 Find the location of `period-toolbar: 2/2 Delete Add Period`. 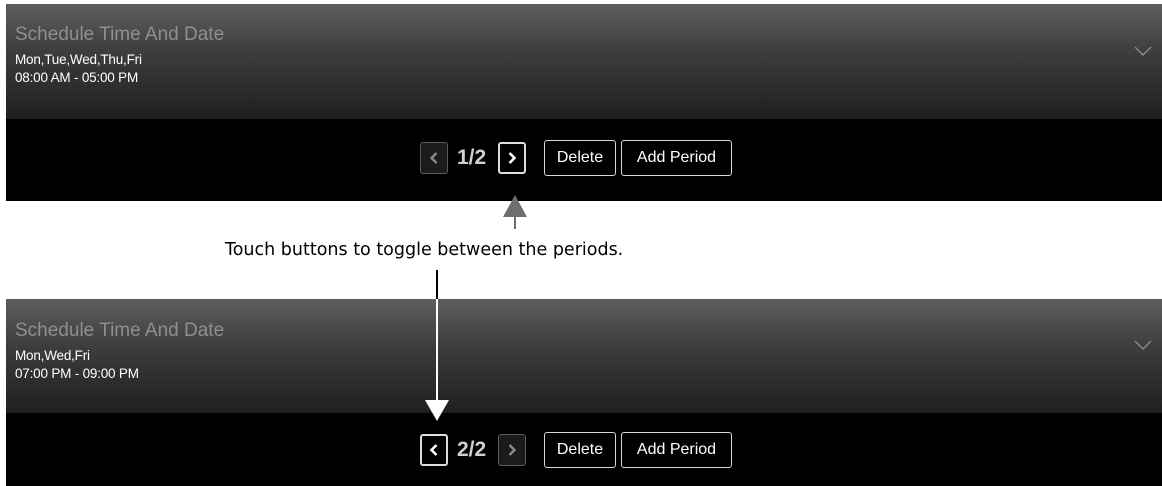

period-toolbar: 2/2 Delete Add Period is located at coordinates (584, 449).